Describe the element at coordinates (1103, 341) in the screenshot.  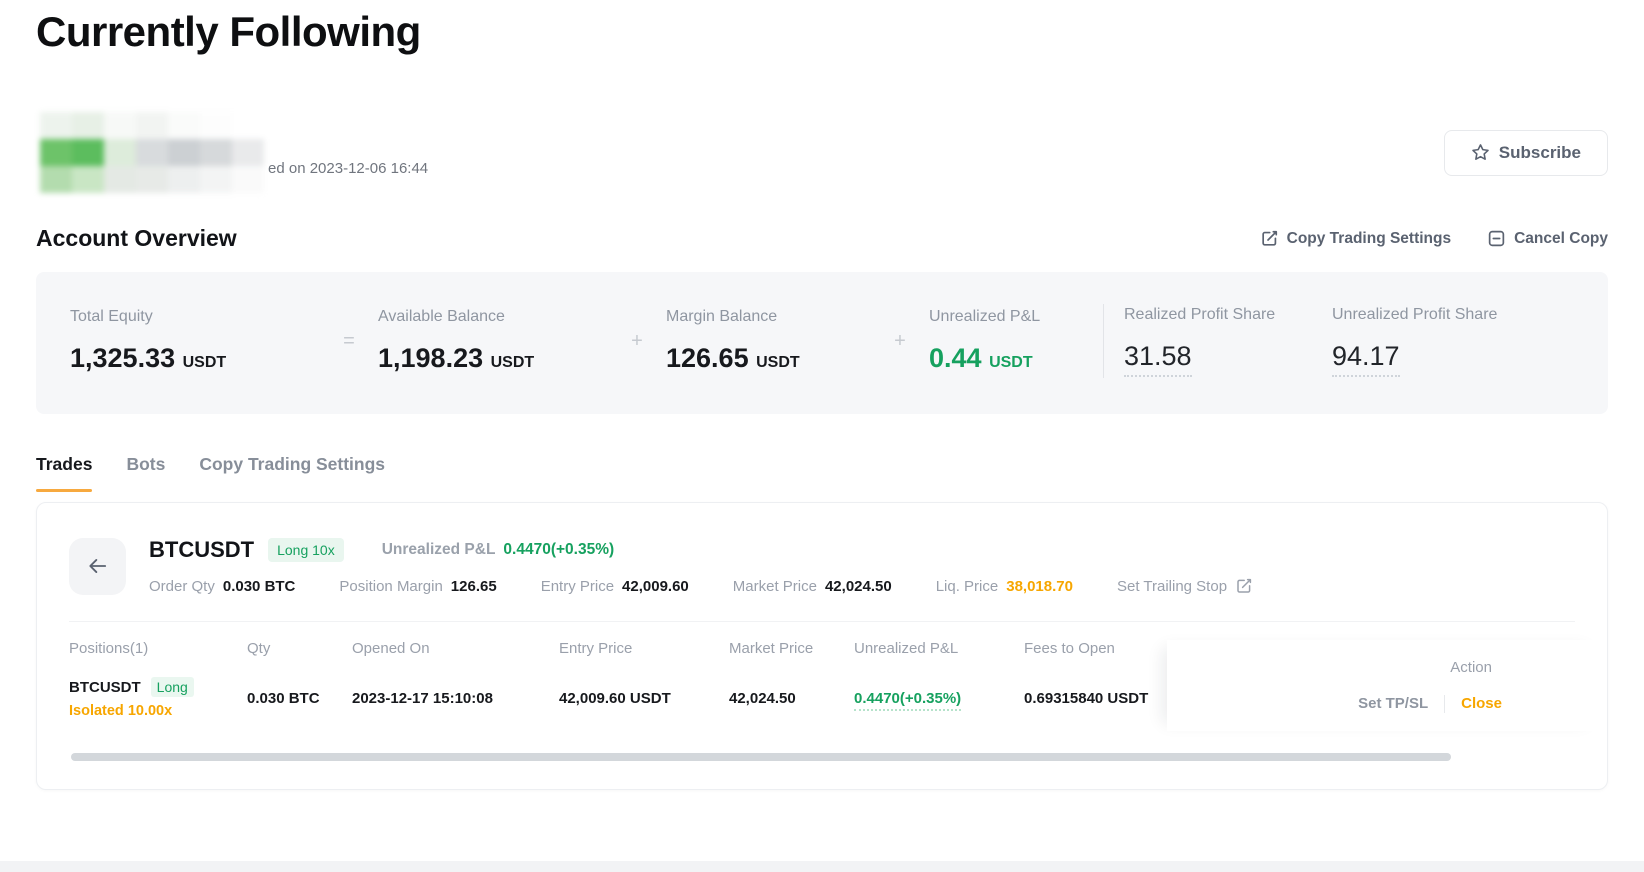
I see `stats-divider` at that location.